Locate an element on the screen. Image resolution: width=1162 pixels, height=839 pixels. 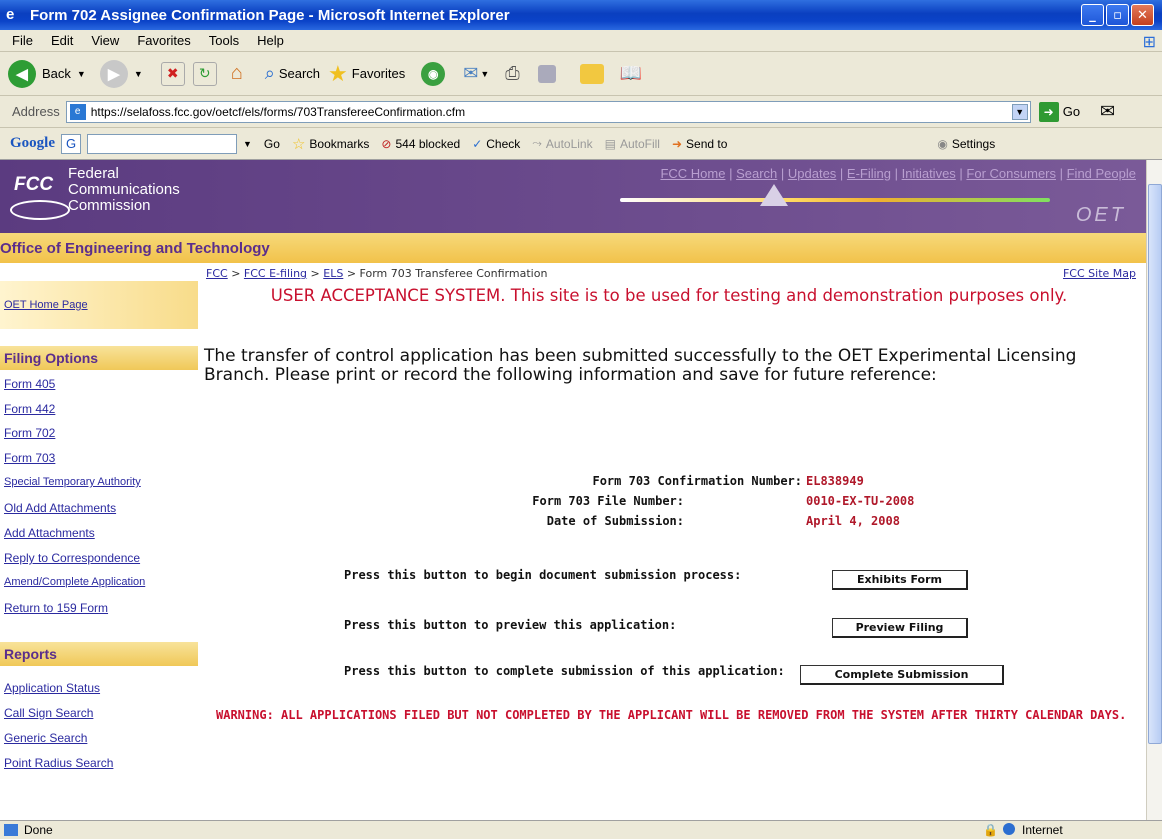
settings-button: Settings is located at coordinates (973, 144).